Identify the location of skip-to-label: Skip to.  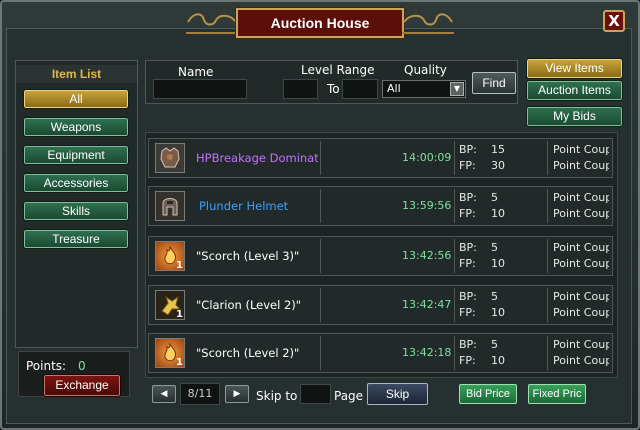
(277, 396).